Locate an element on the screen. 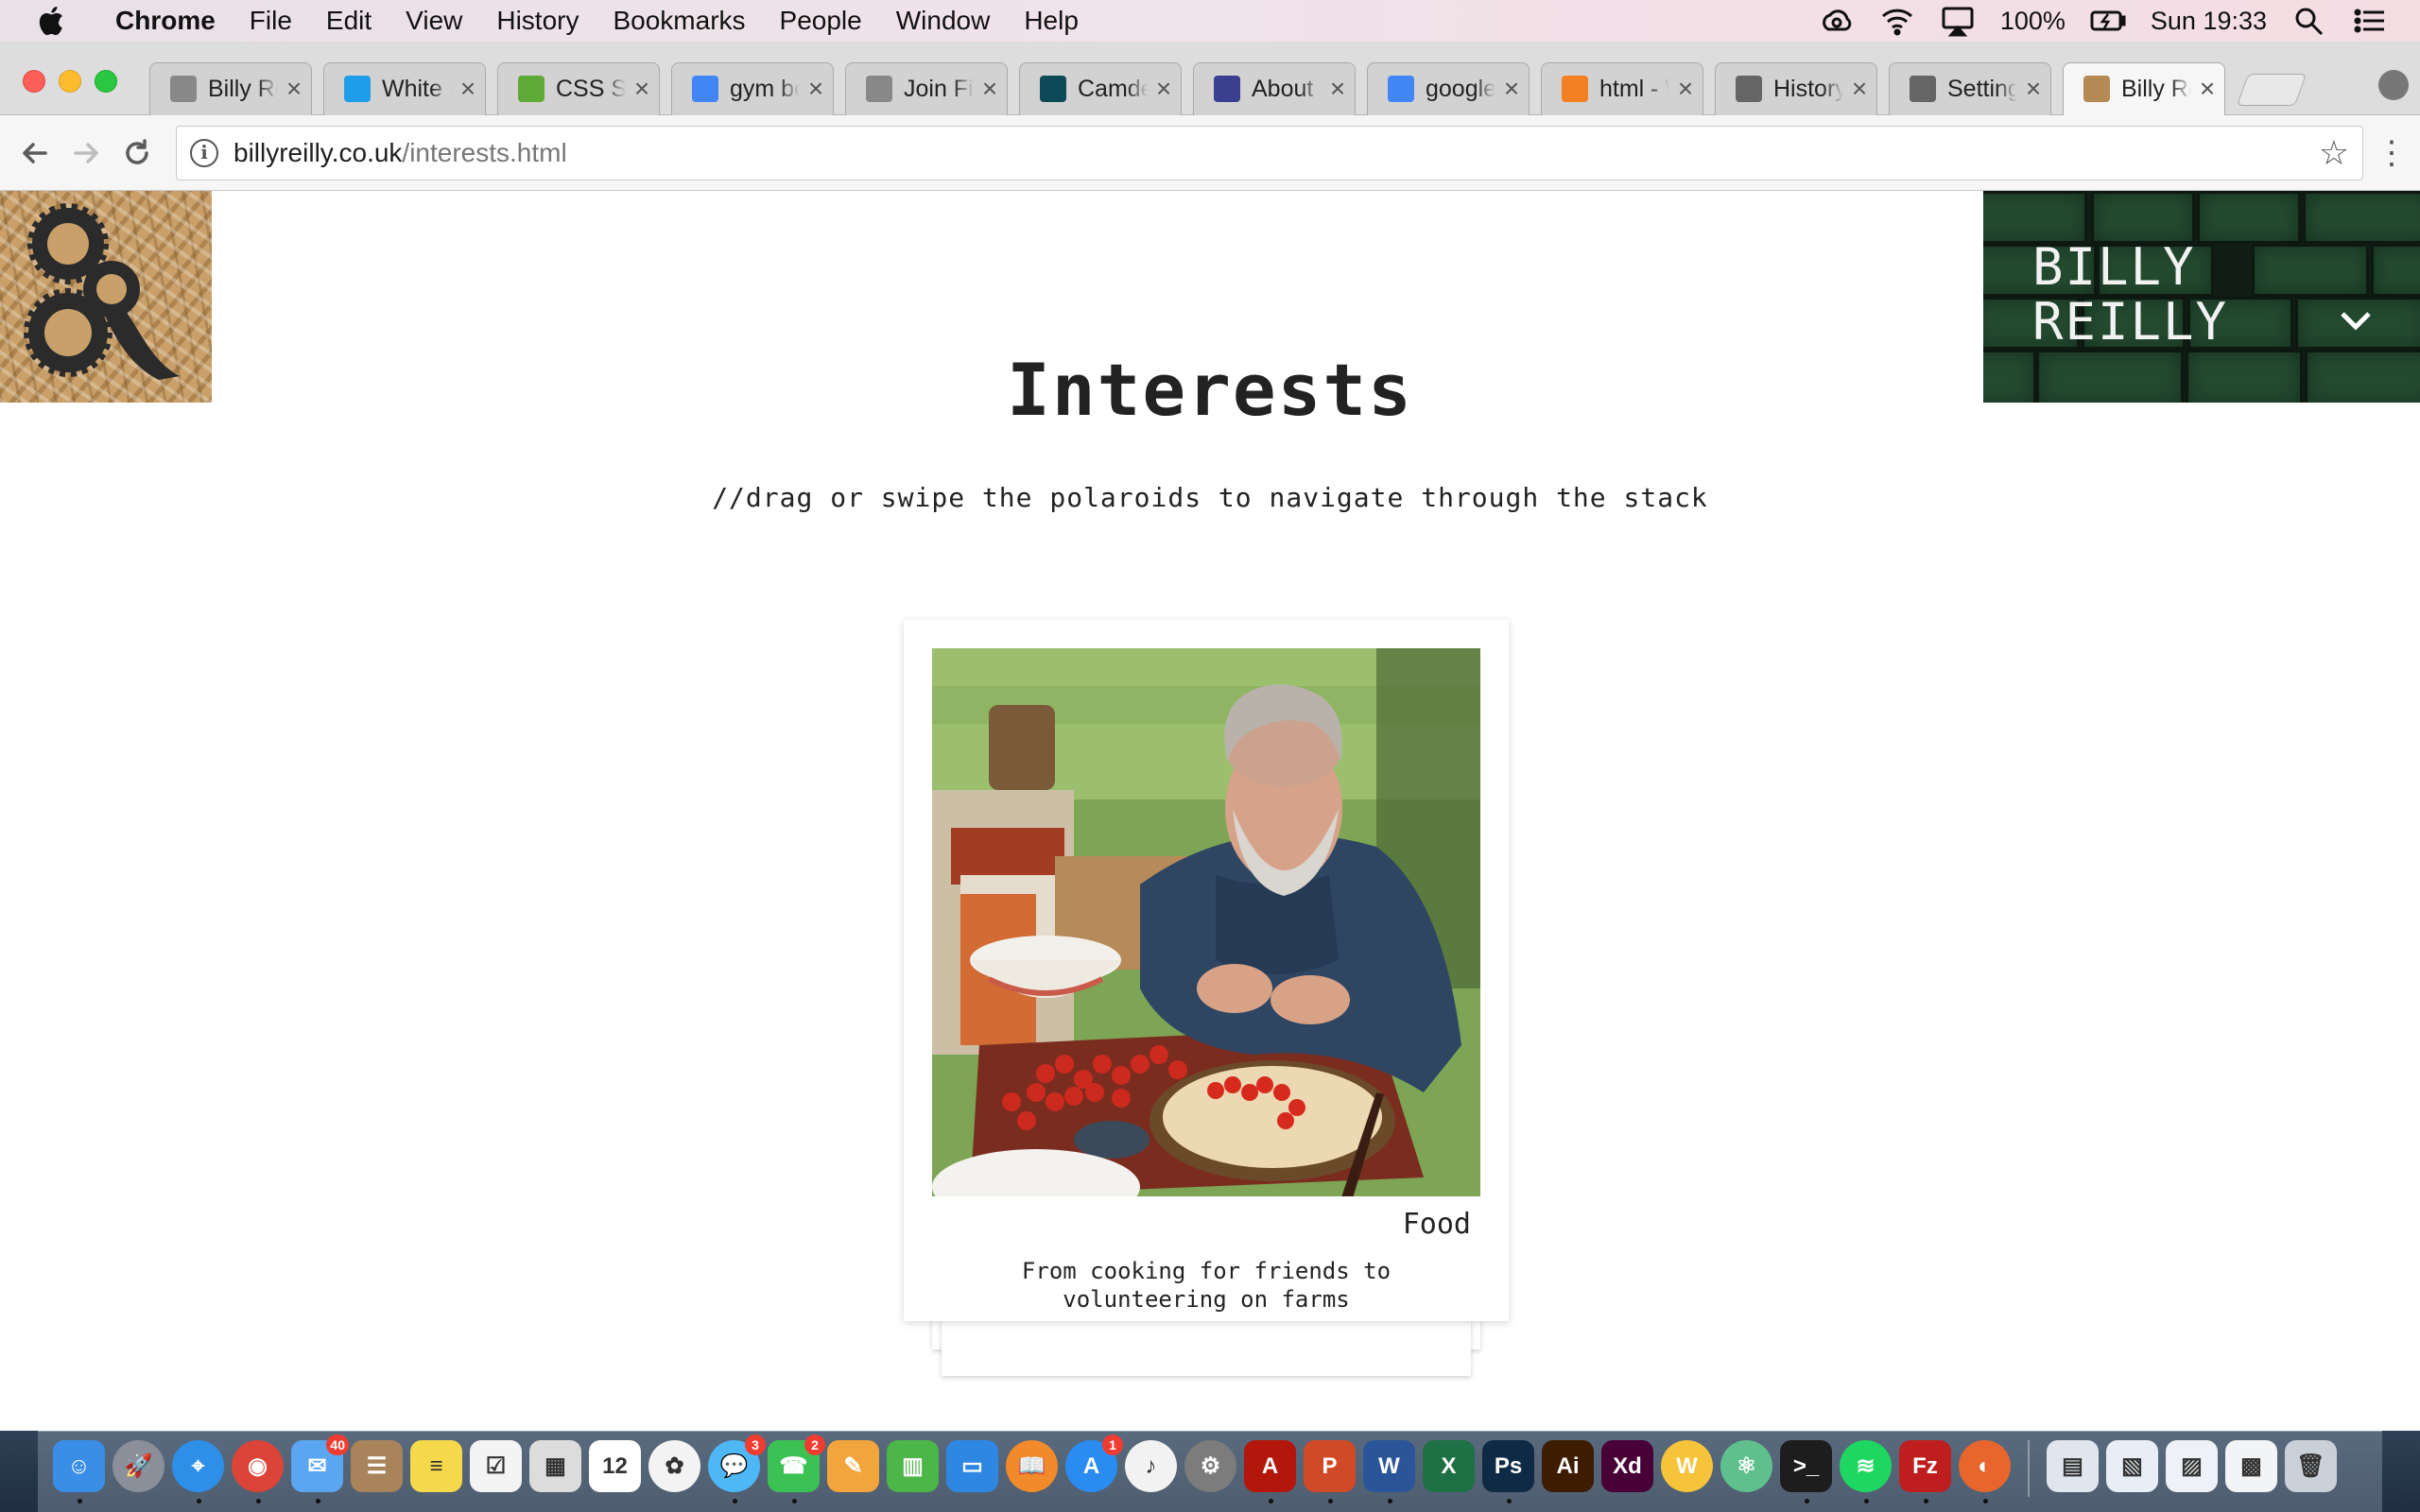 The width and height of the screenshot is (2420, 1512). menubar-clock: Sun 19:33 is located at coordinates (2209, 21).